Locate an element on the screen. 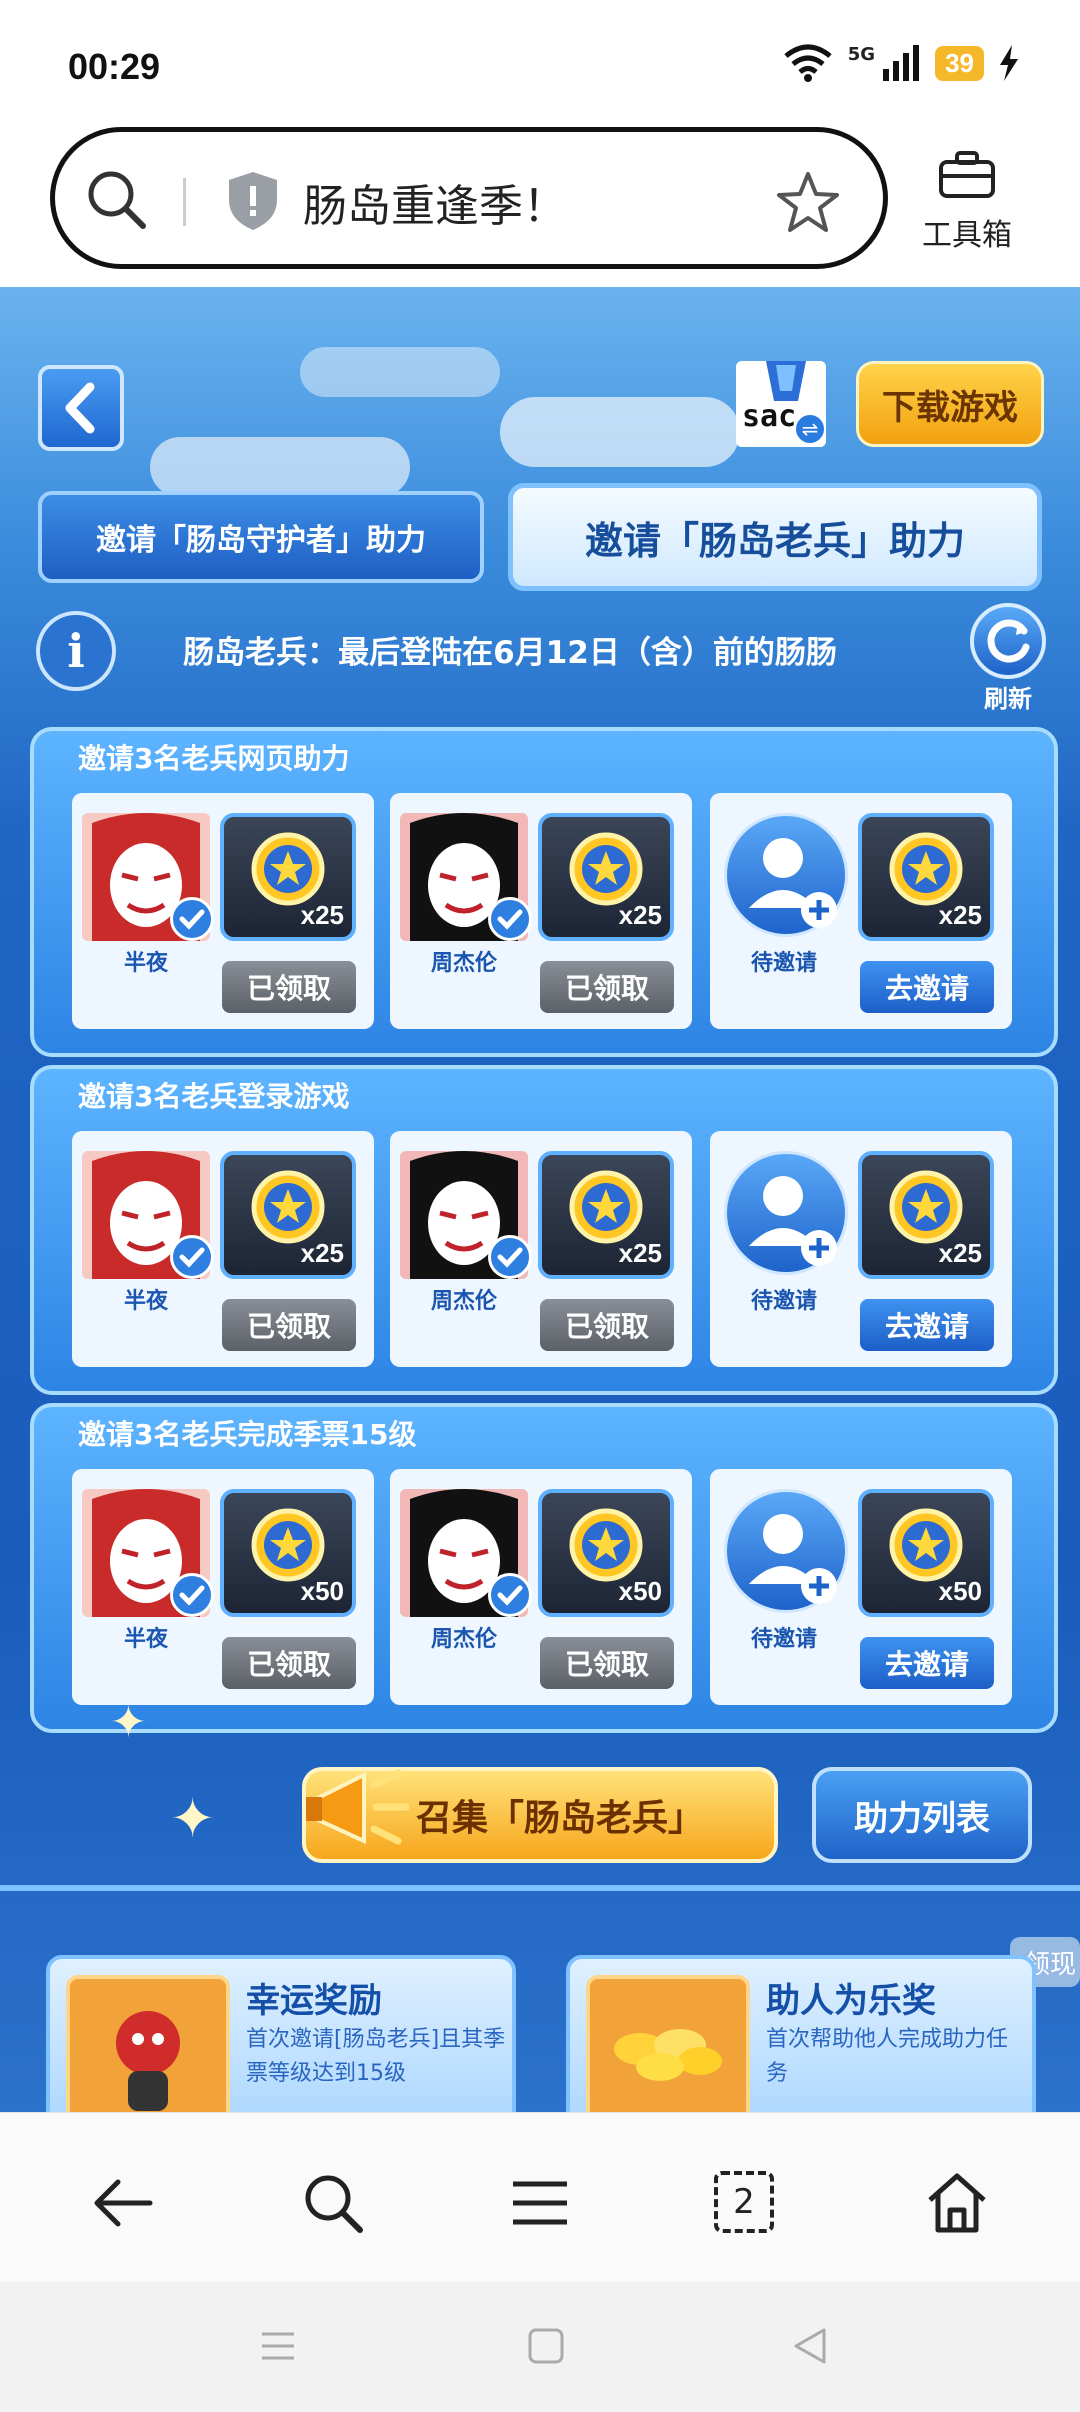  star-icon is located at coordinates (808, 203).